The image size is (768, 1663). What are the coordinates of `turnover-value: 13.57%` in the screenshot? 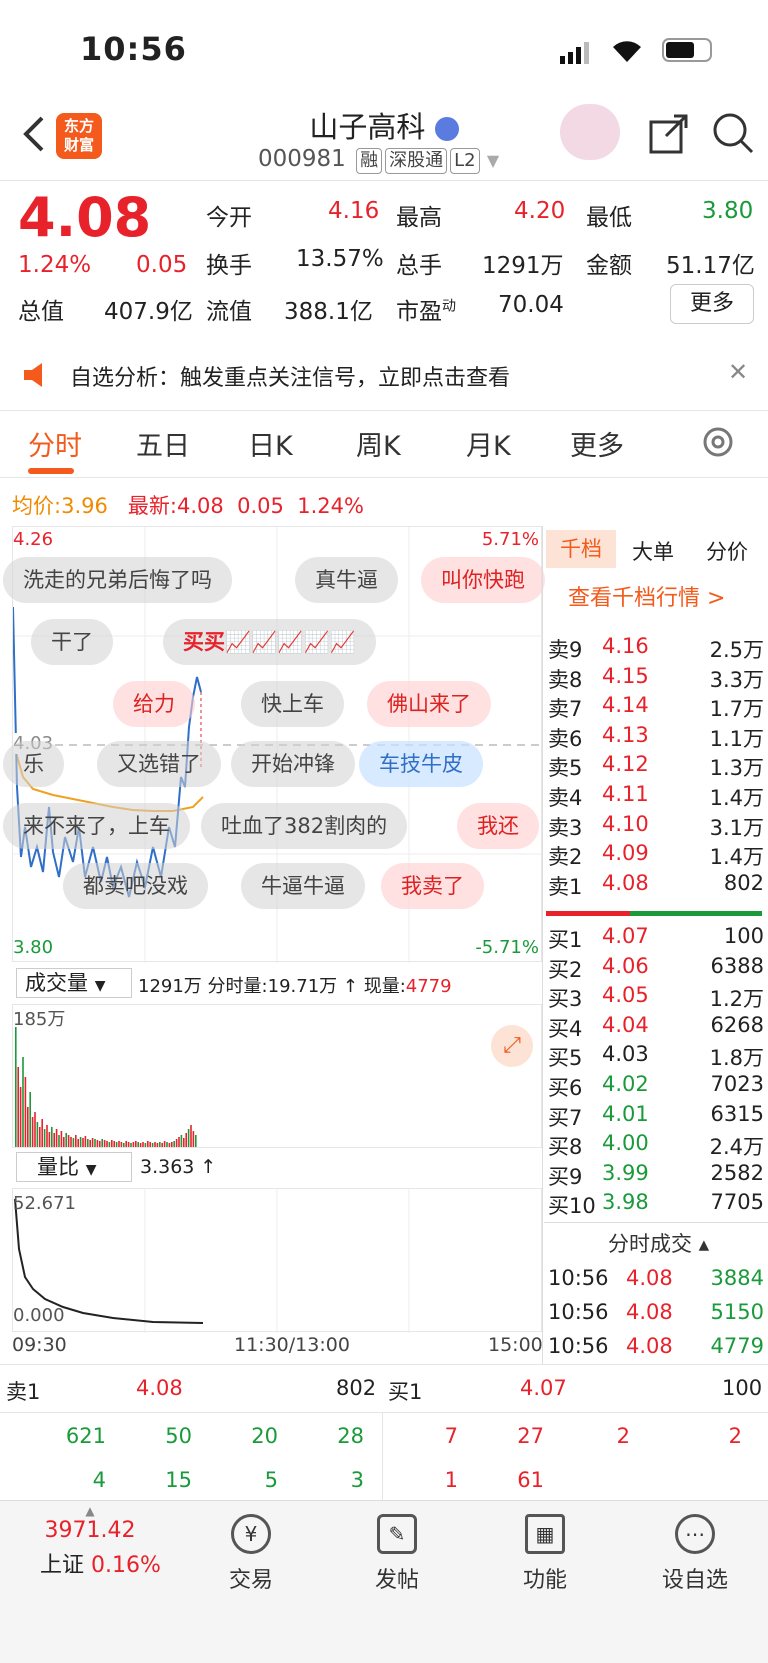 It's located at (340, 259).